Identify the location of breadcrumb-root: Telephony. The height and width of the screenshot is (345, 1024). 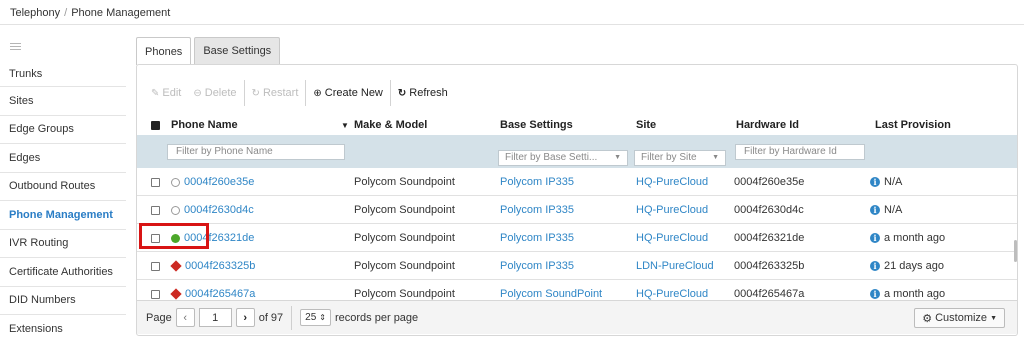
(35, 13).